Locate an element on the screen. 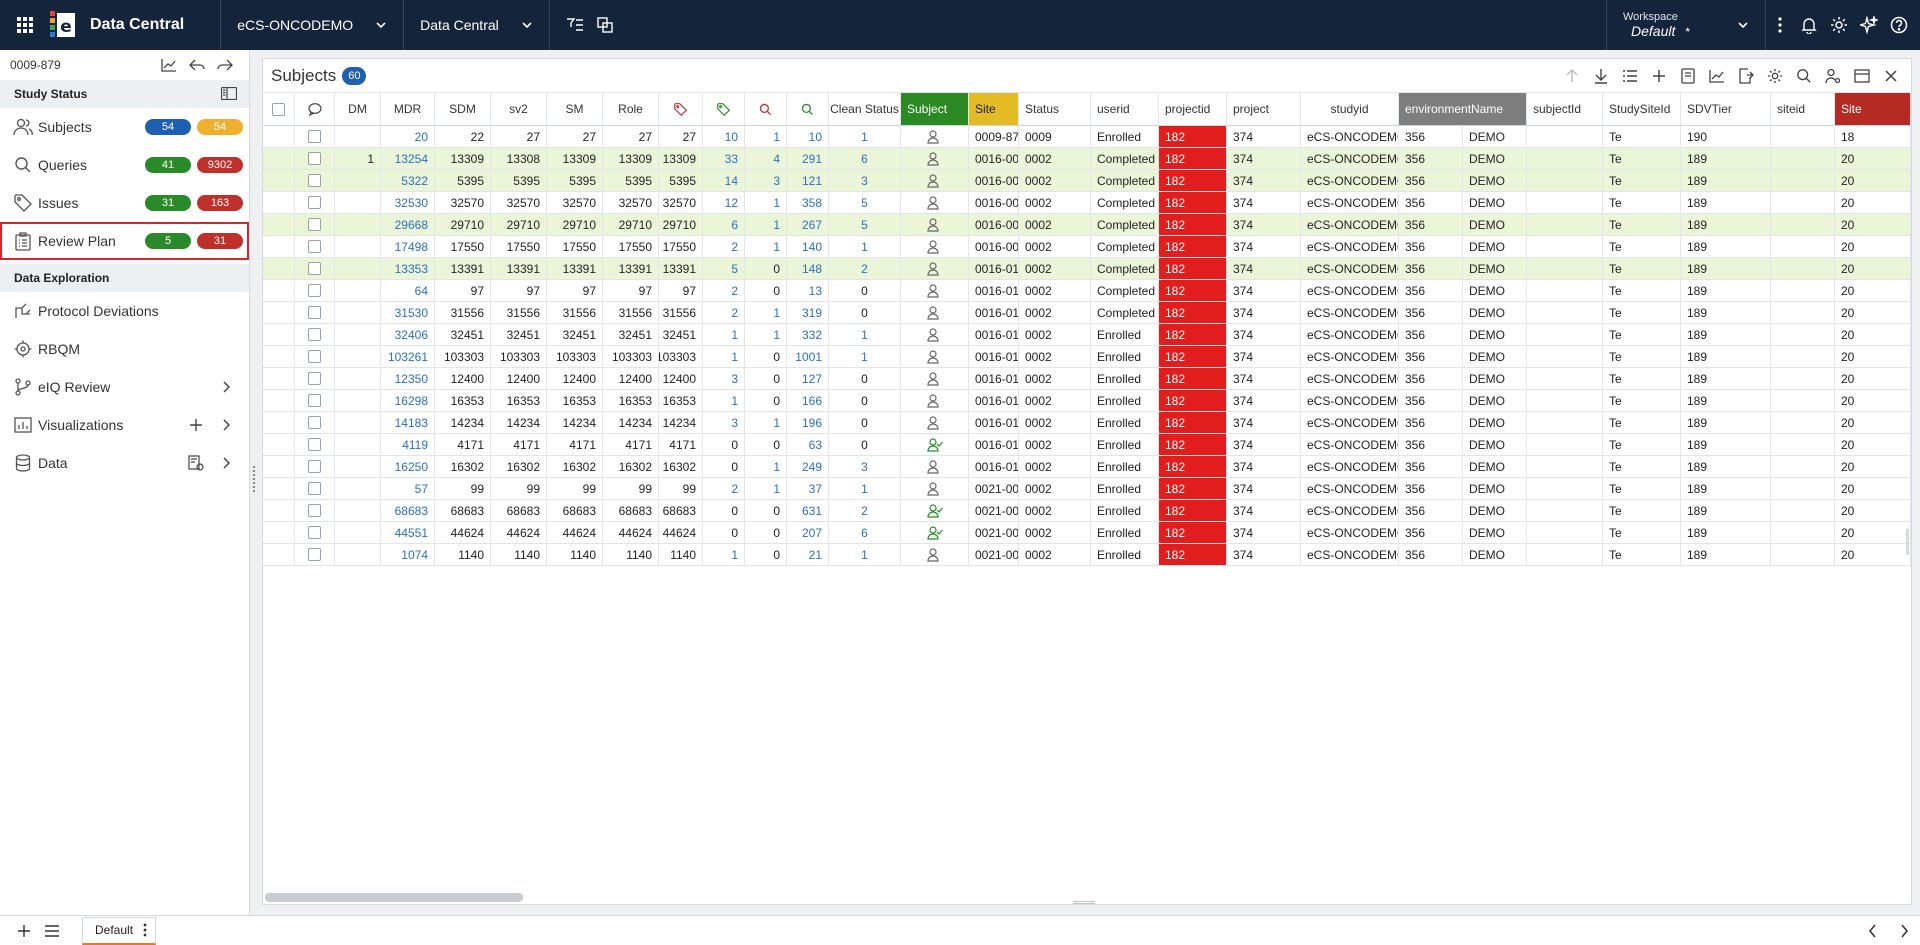  sidebar-item-rbqm: RBQM is located at coordinates (124, 349).